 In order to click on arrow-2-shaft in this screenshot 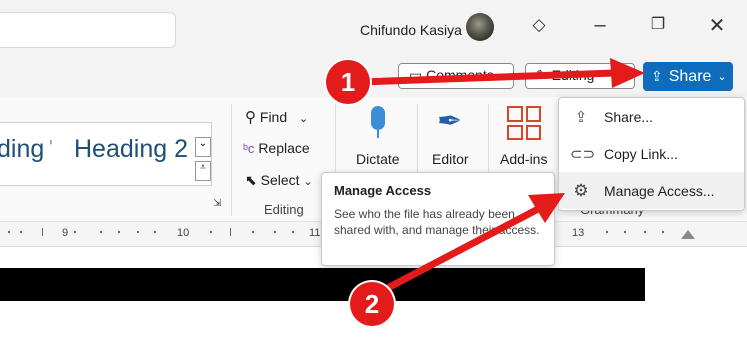, I will do `click(460, 250)`.